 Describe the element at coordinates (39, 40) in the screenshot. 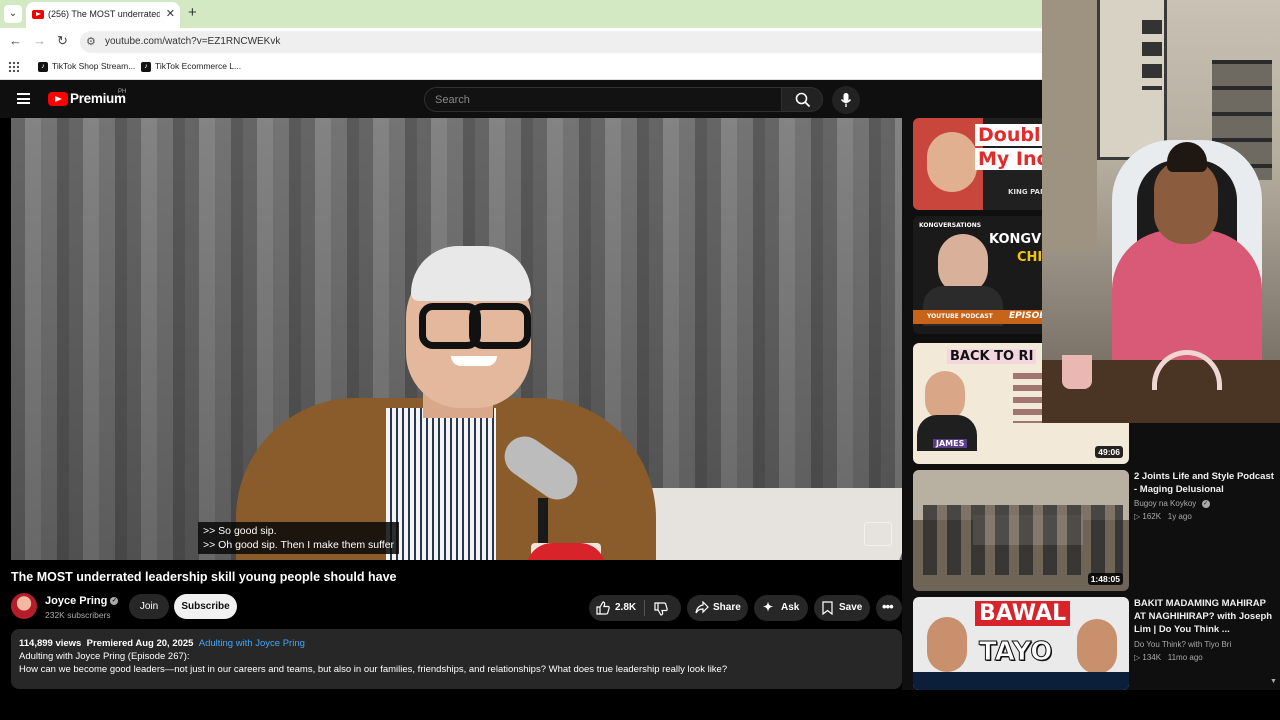

I see `forward-arrow-icon: →` at that location.